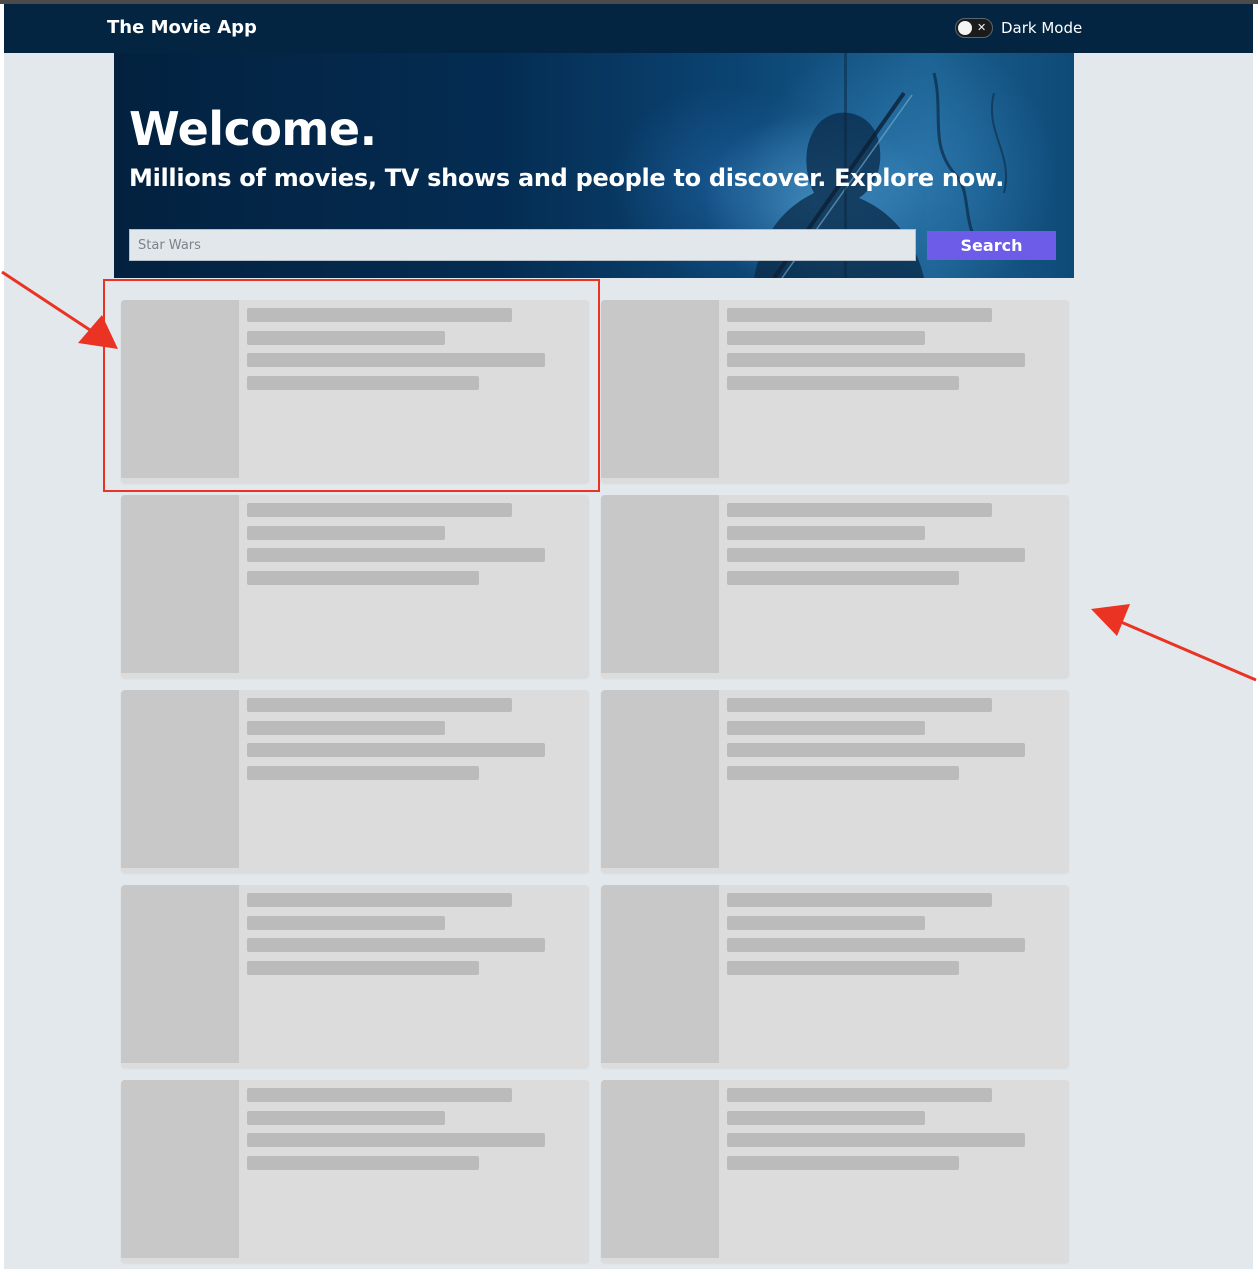 The image size is (1258, 1269). I want to click on toggle-knob, so click(965, 28).